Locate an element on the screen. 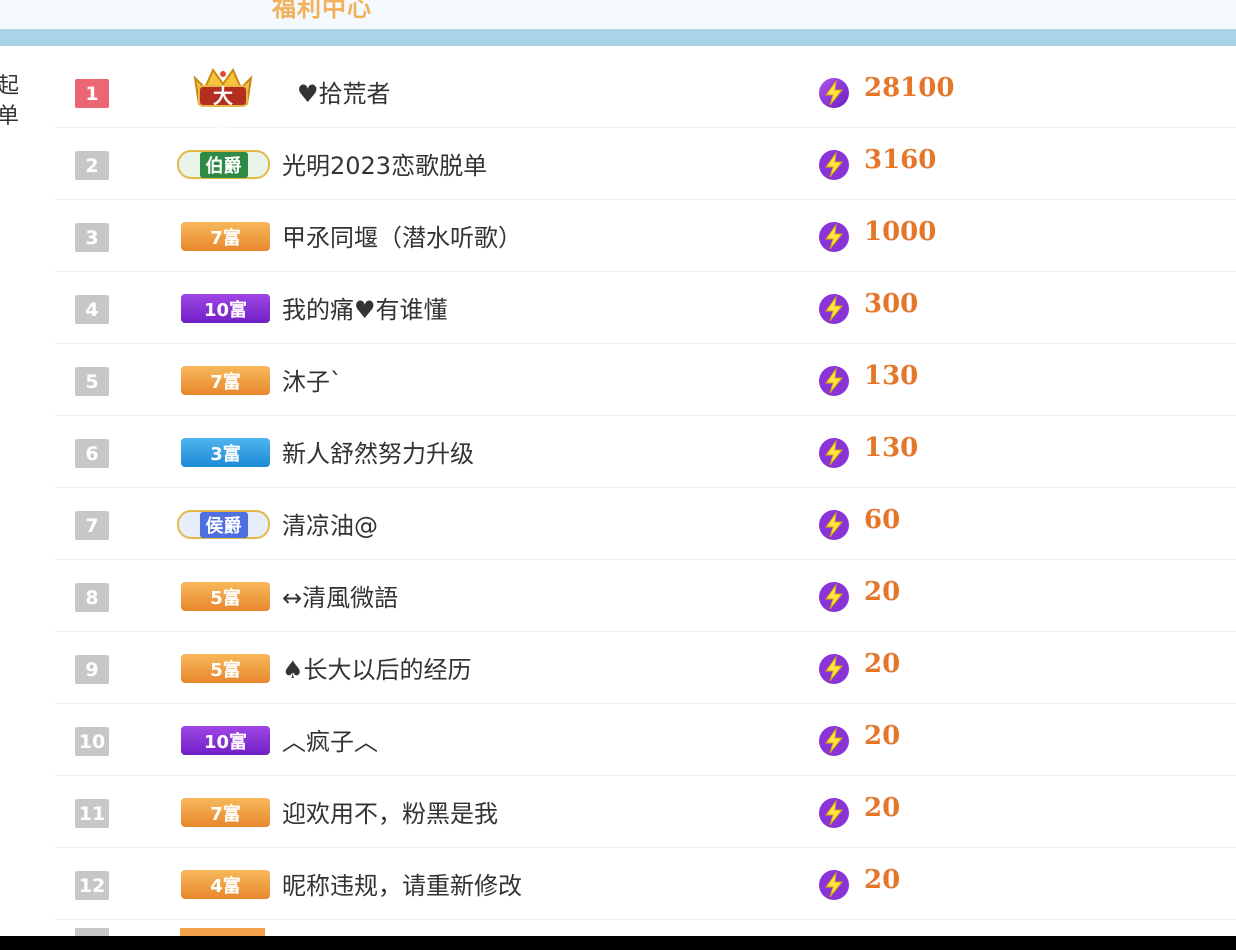 This screenshot has height=950, width=1236. ranking-row: 4 10富 我的痛♥有谁懂 300 is located at coordinates (645, 308).